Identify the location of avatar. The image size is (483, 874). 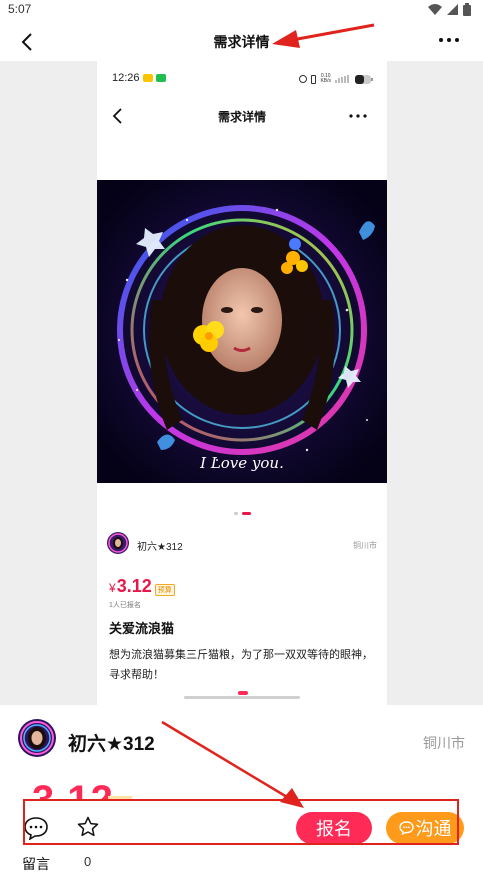
(37, 738).